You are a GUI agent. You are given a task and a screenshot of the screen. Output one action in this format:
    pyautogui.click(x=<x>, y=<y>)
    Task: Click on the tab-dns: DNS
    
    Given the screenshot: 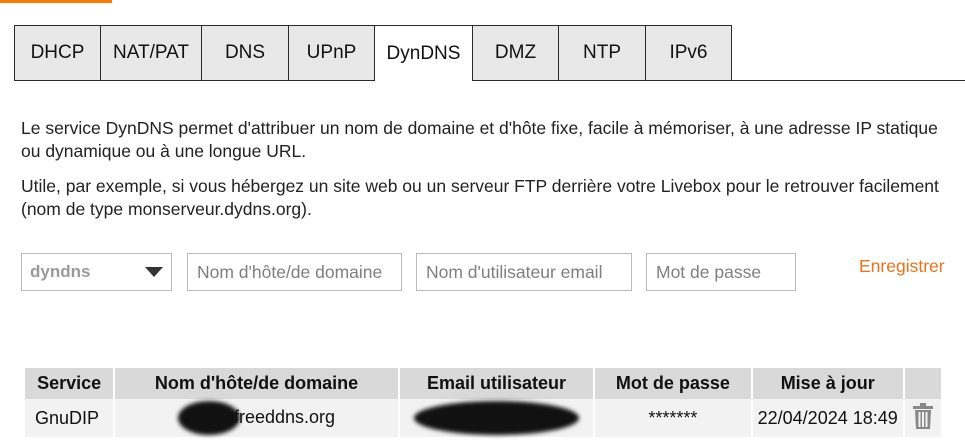 What is the action you would take?
    pyautogui.click(x=245, y=52)
    